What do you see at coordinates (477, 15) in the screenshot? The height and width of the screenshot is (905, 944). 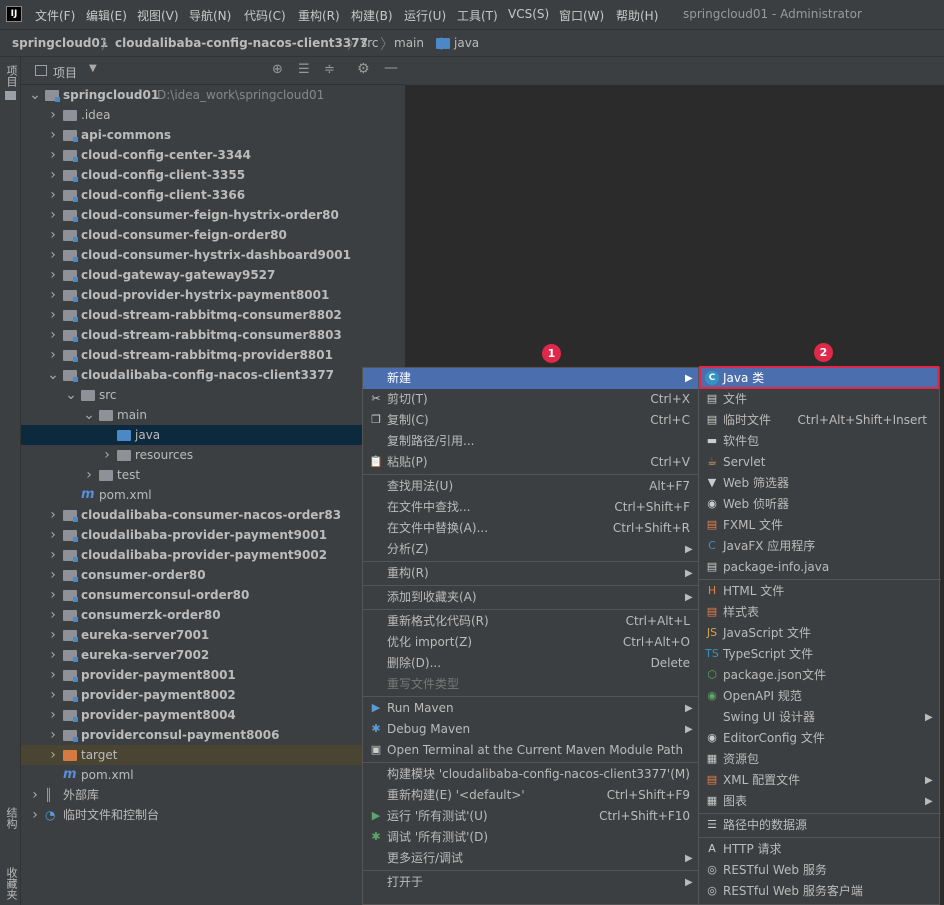 I see `menu-item: 工具(T)` at bounding box center [477, 15].